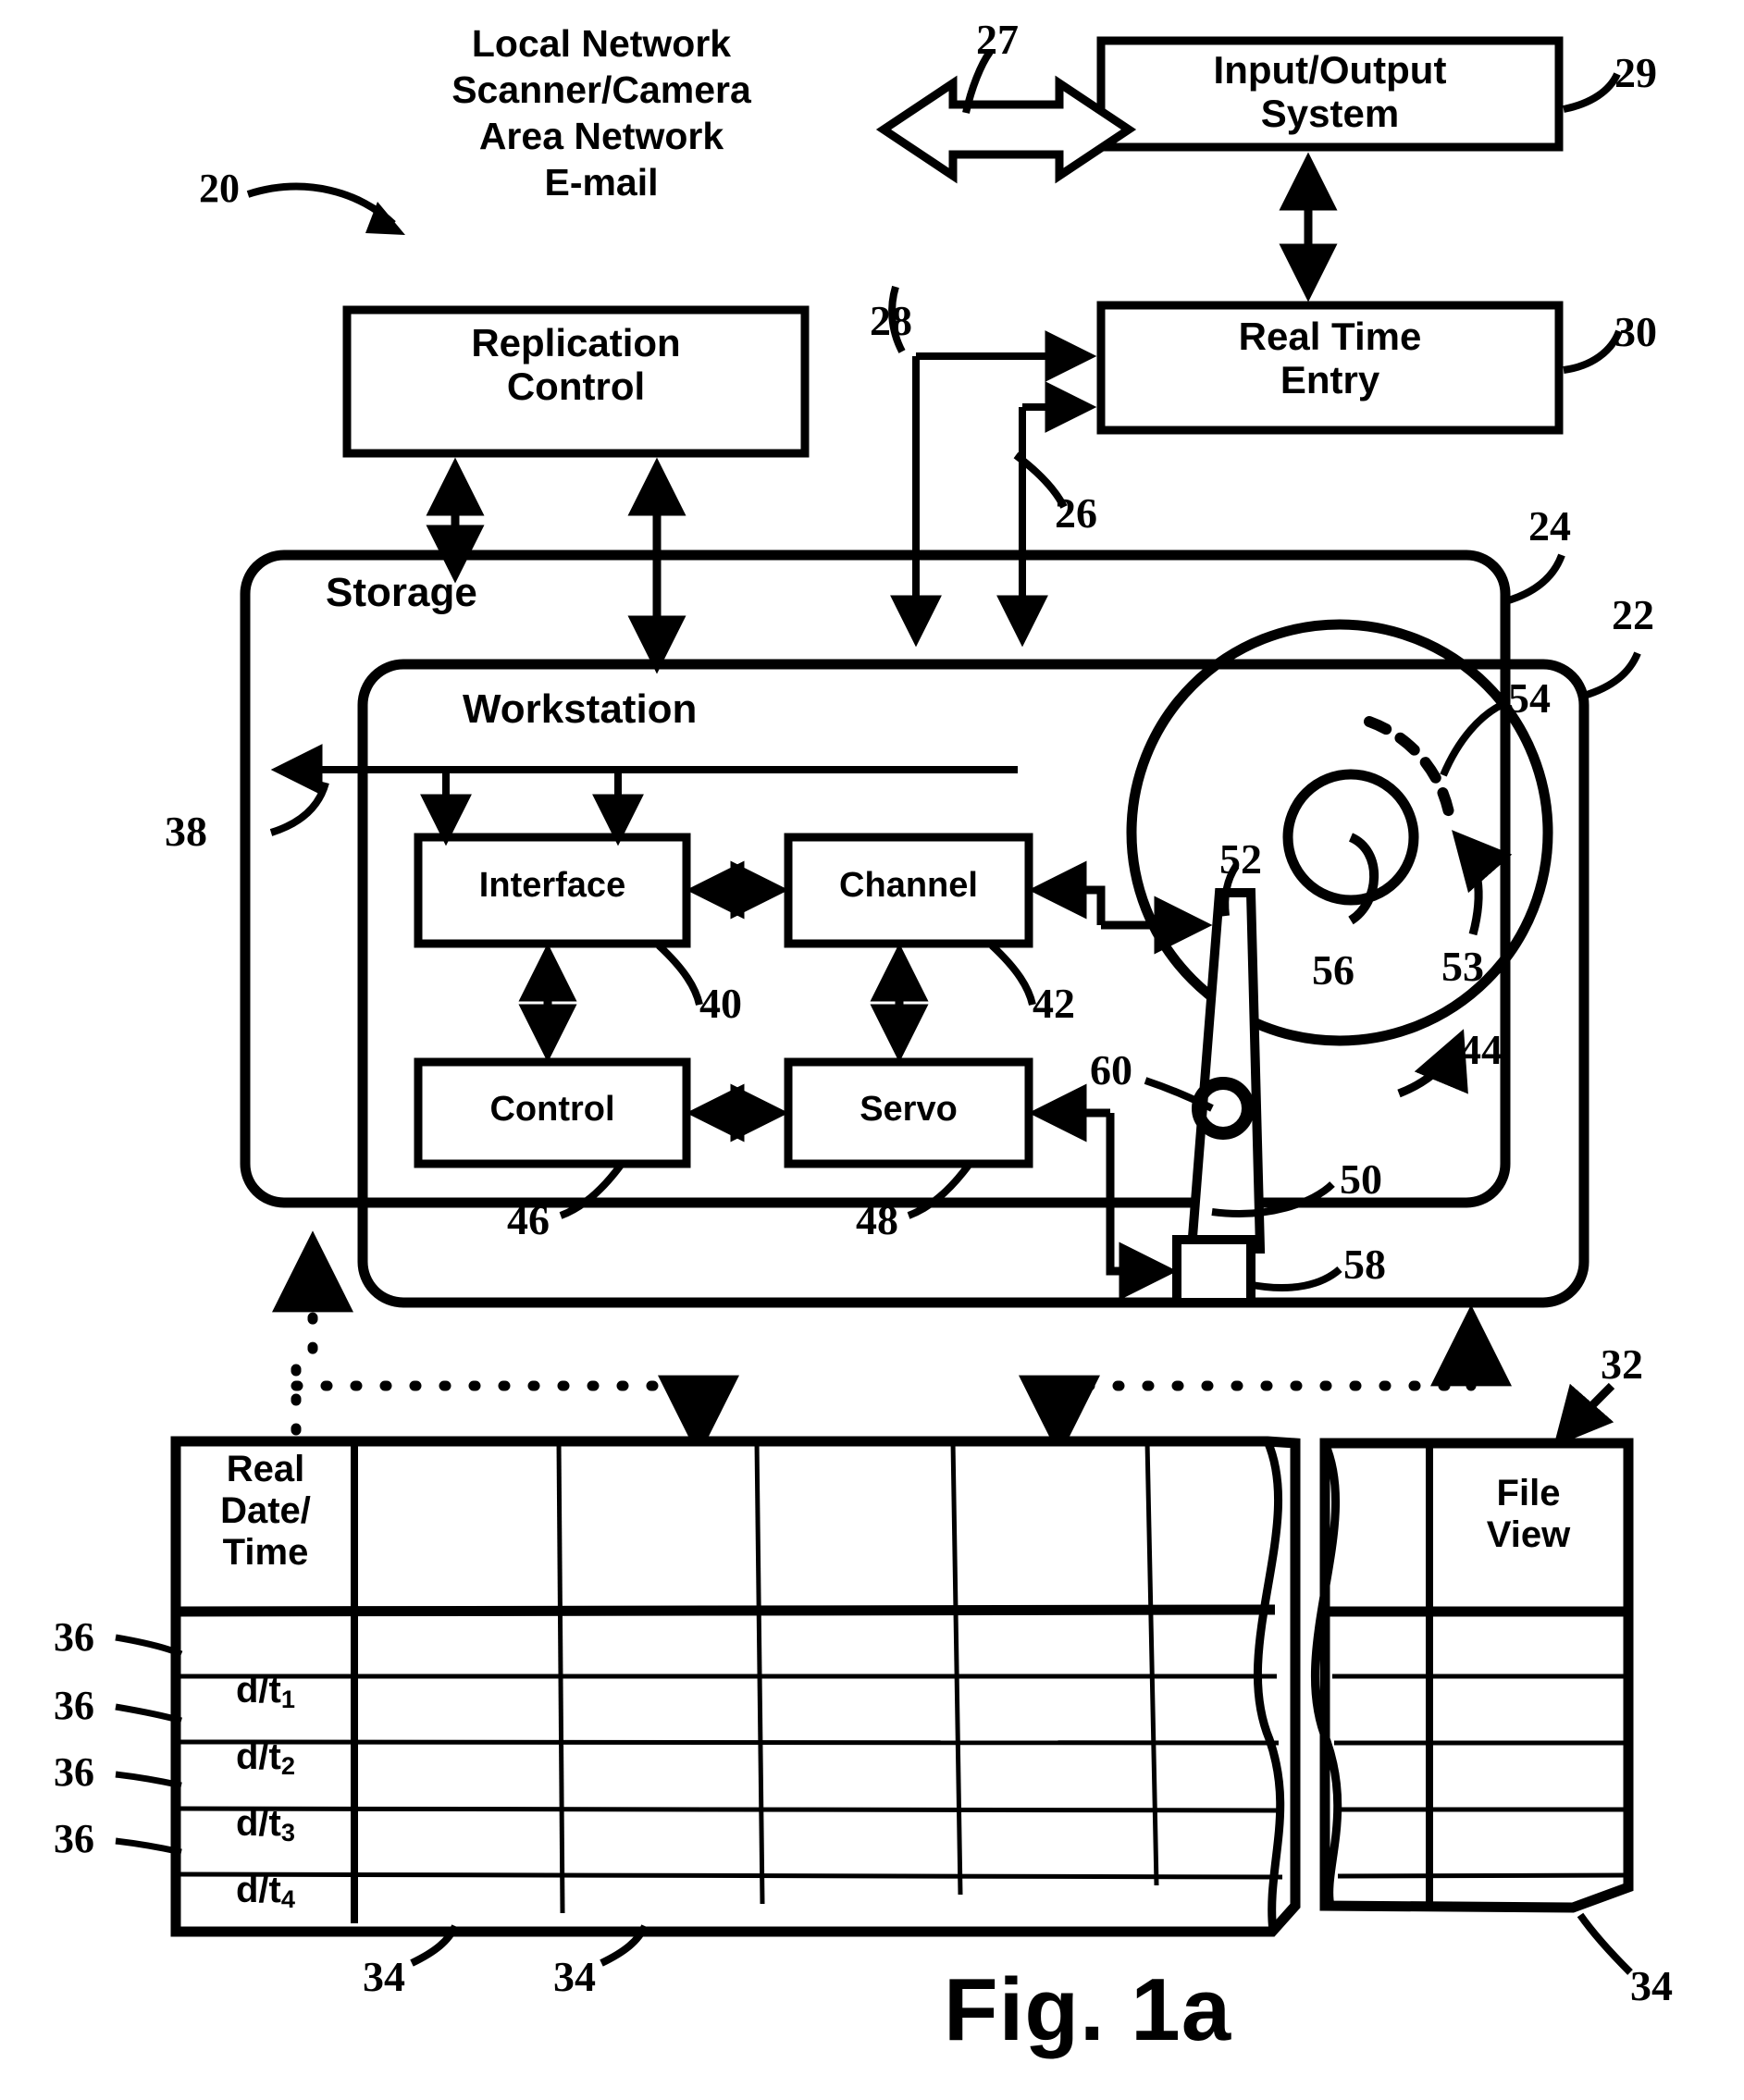 Image resolution: width=1744 pixels, height=2100 pixels. What do you see at coordinates (720, 1003) in the screenshot?
I see `ref-40: 40` at bounding box center [720, 1003].